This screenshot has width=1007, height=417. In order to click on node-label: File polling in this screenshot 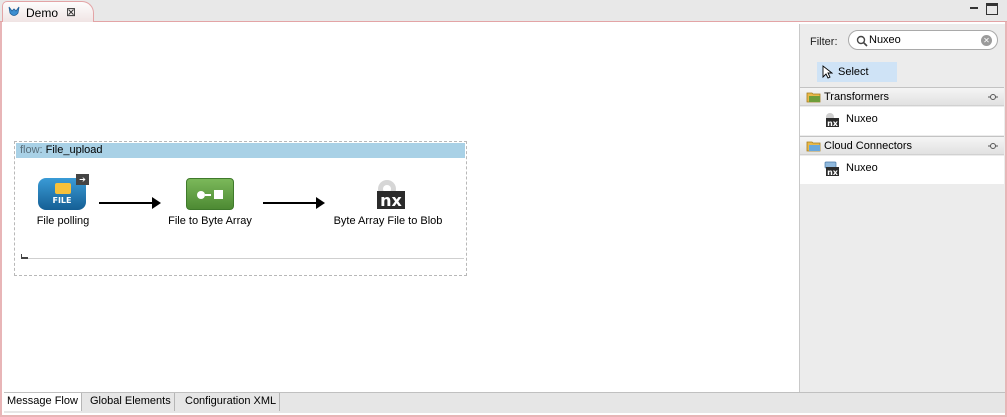, I will do `click(63, 221)`.